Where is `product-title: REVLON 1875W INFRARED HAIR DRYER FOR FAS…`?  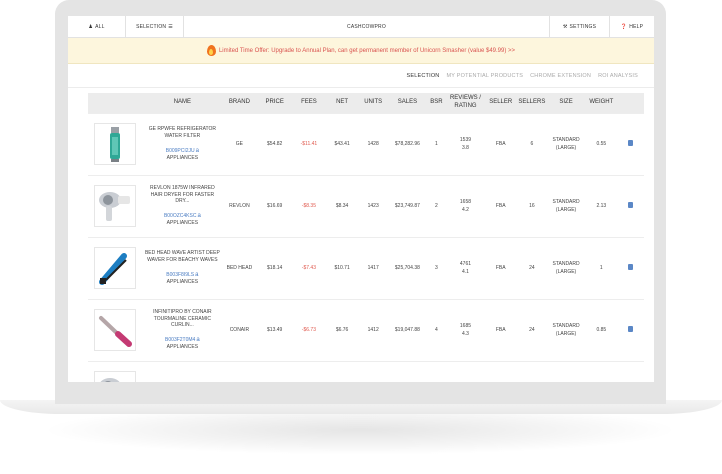 product-title: REVLON 1875W INFRARED HAIR DRYER FOR FAS… is located at coordinates (182, 195).